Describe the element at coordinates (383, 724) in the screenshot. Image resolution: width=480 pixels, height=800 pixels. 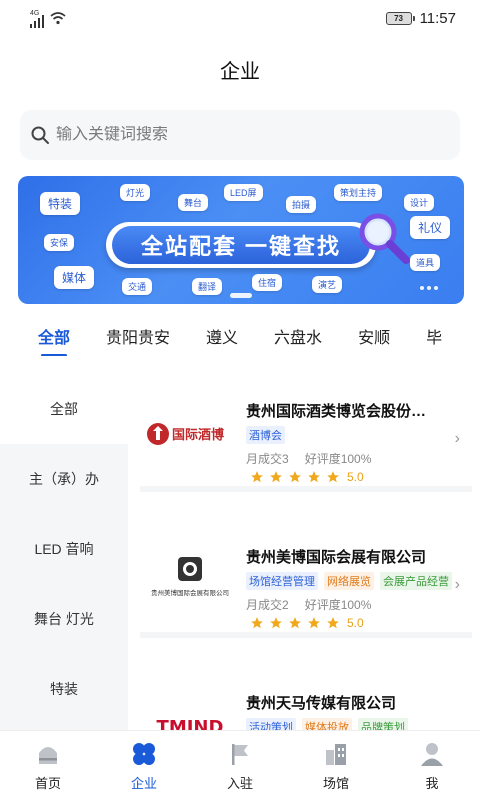
I see `company-tag: 品牌策划` at that location.